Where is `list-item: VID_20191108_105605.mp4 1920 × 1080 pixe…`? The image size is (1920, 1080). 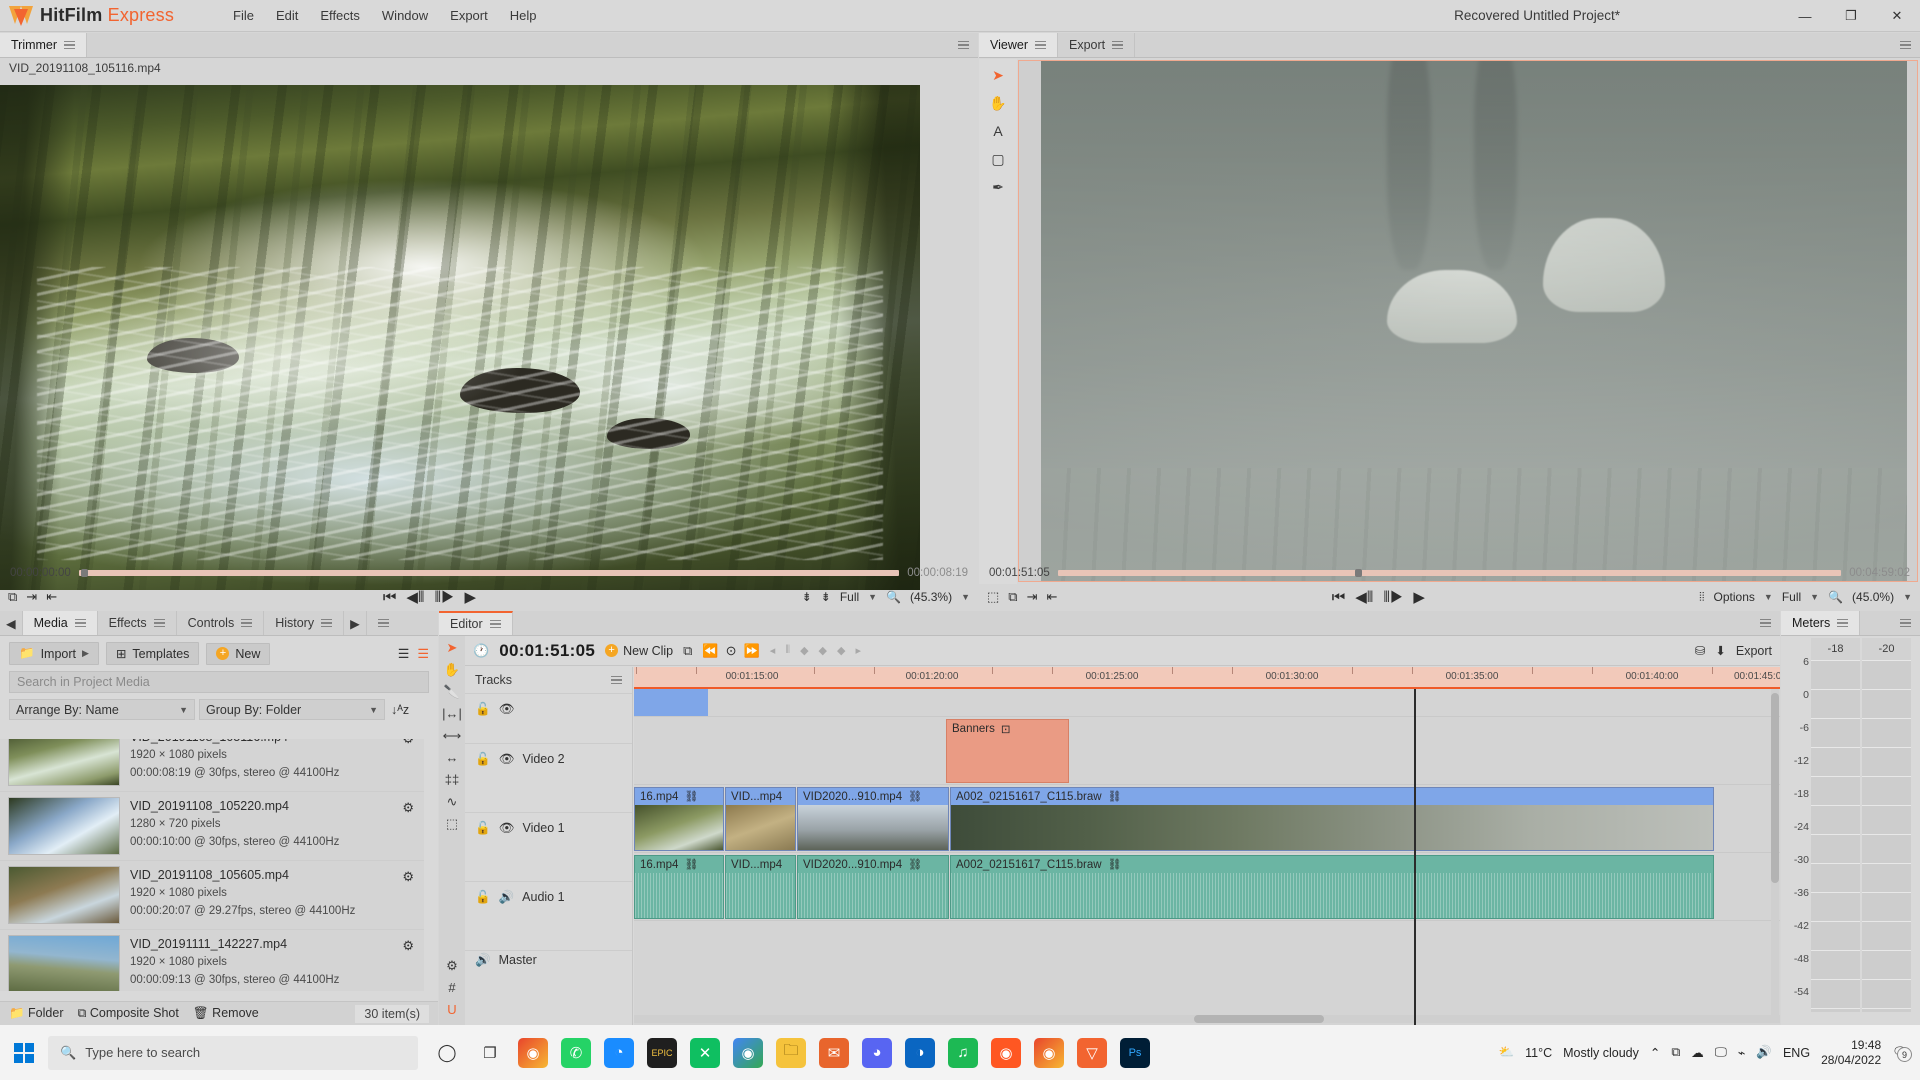
list-item: VID_20191108_105605.mp4 1920 × 1080 pixe… is located at coordinates (212, 895).